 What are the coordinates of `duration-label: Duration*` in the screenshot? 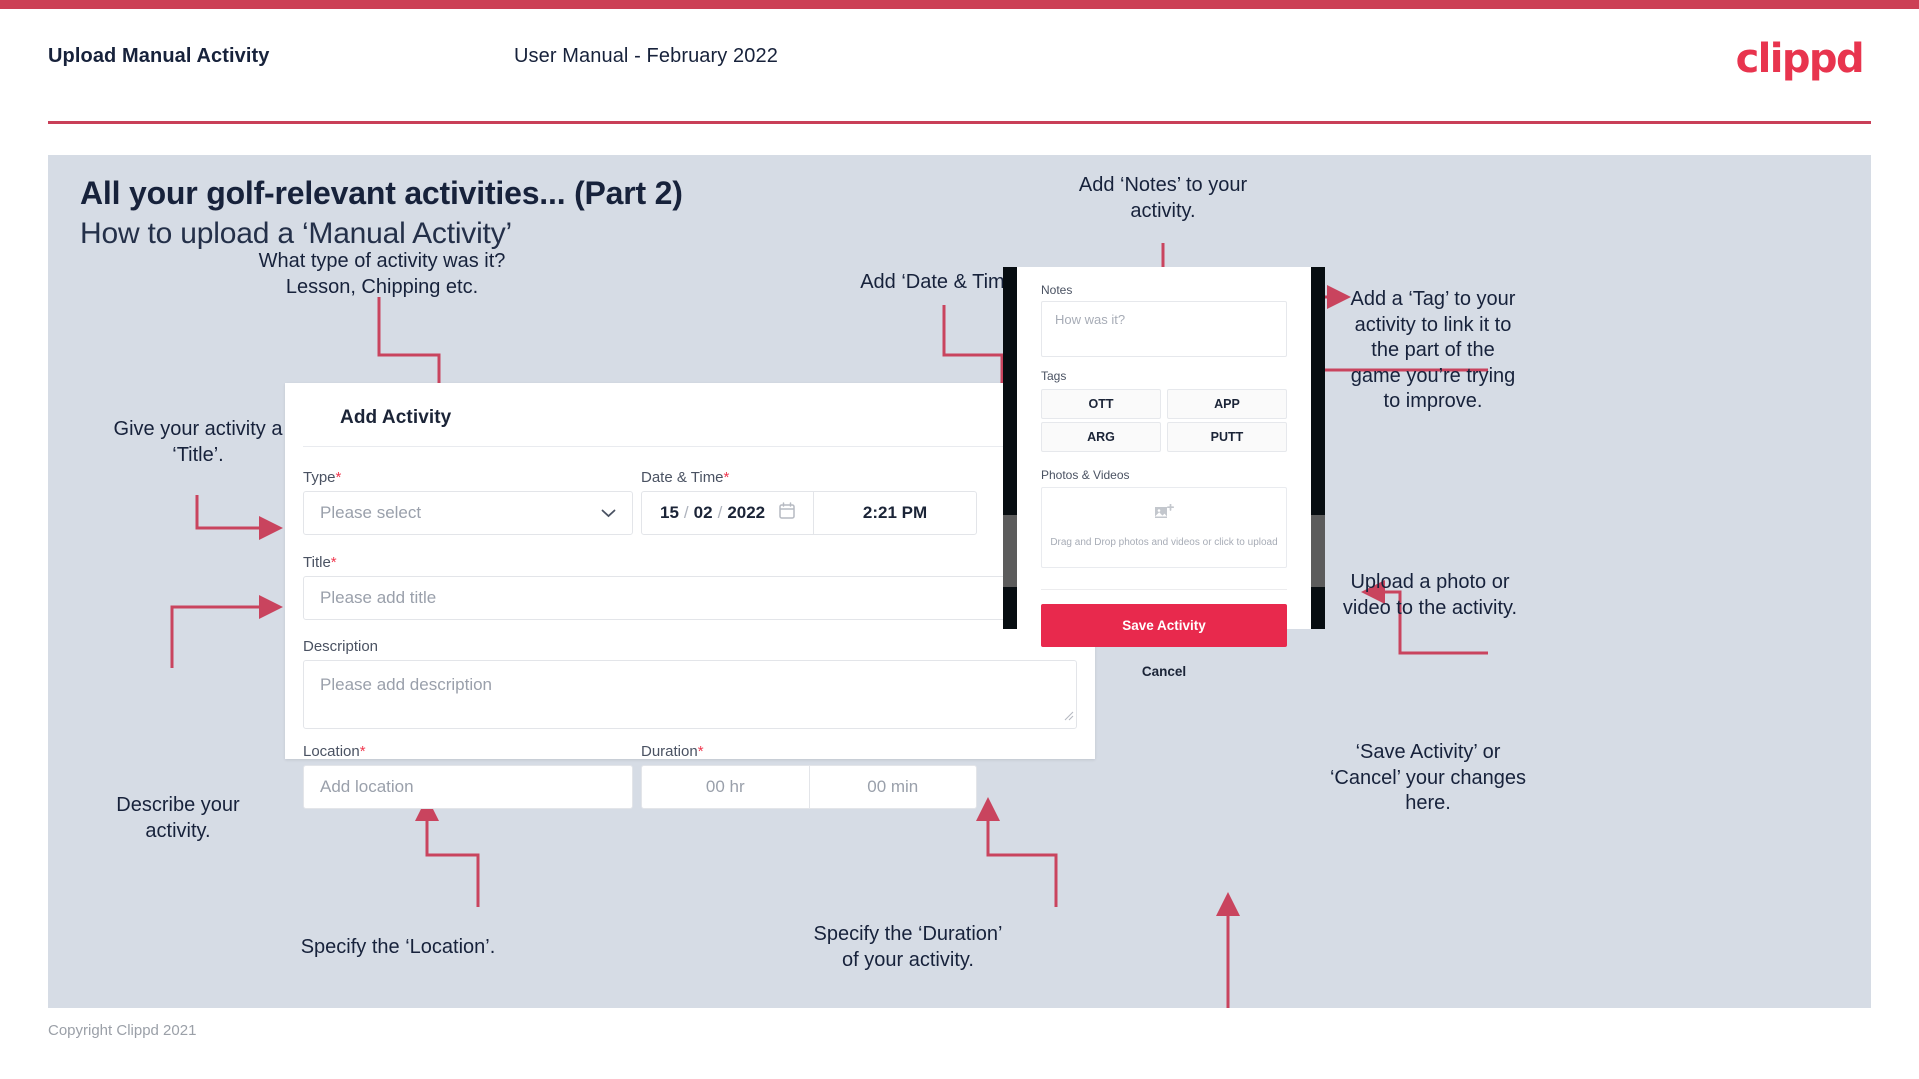 It's located at (672, 751).